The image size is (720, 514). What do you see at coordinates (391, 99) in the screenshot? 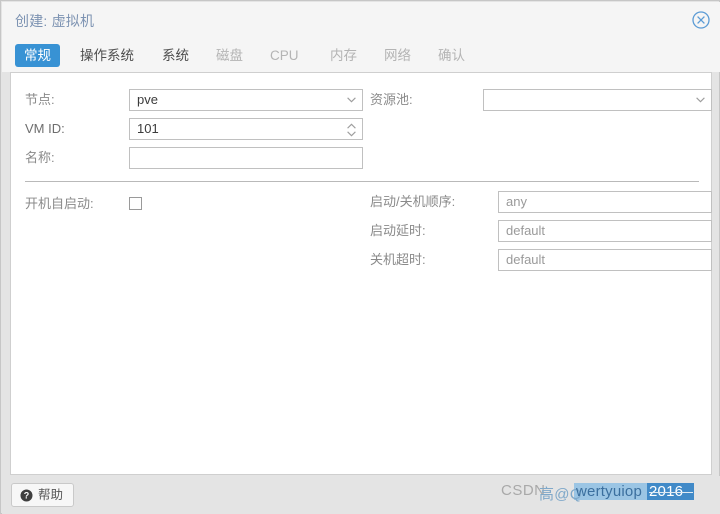
I see `field-label-resource-pool: 资源池:` at bounding box center [391, 99].